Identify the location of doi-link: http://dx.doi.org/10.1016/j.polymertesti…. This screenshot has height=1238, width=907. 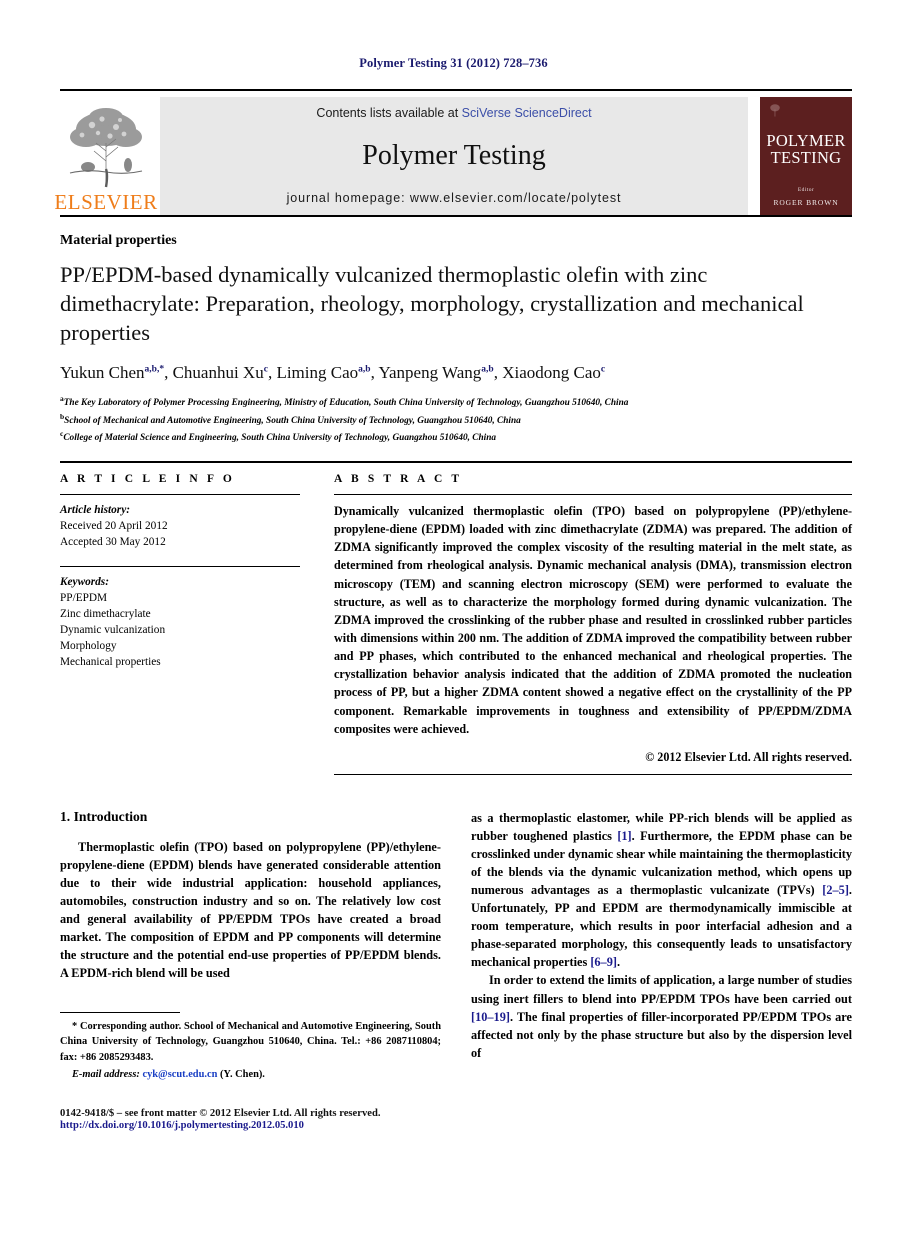
(250, 1125).